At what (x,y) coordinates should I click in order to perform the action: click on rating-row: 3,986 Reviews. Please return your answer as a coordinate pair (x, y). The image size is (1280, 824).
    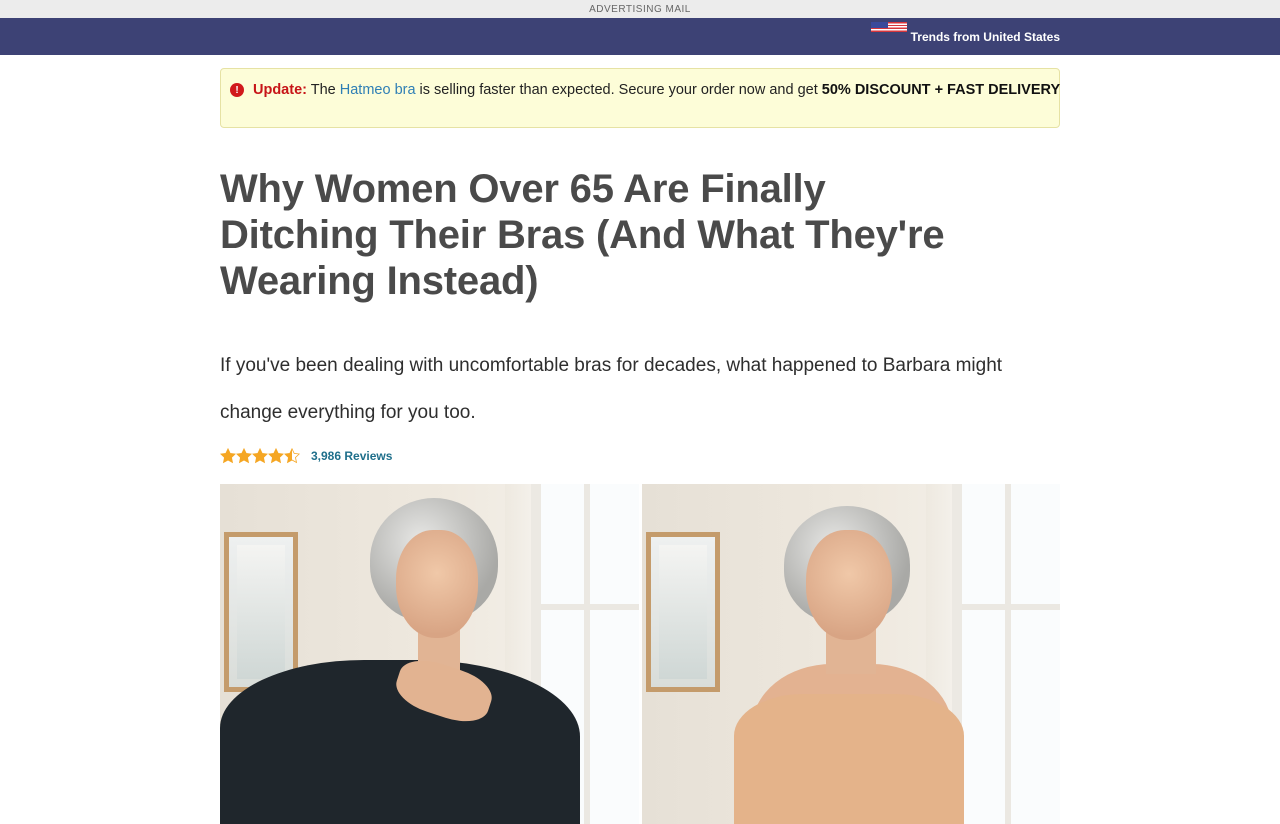
    Looking at the image, I should click on (640, 456).